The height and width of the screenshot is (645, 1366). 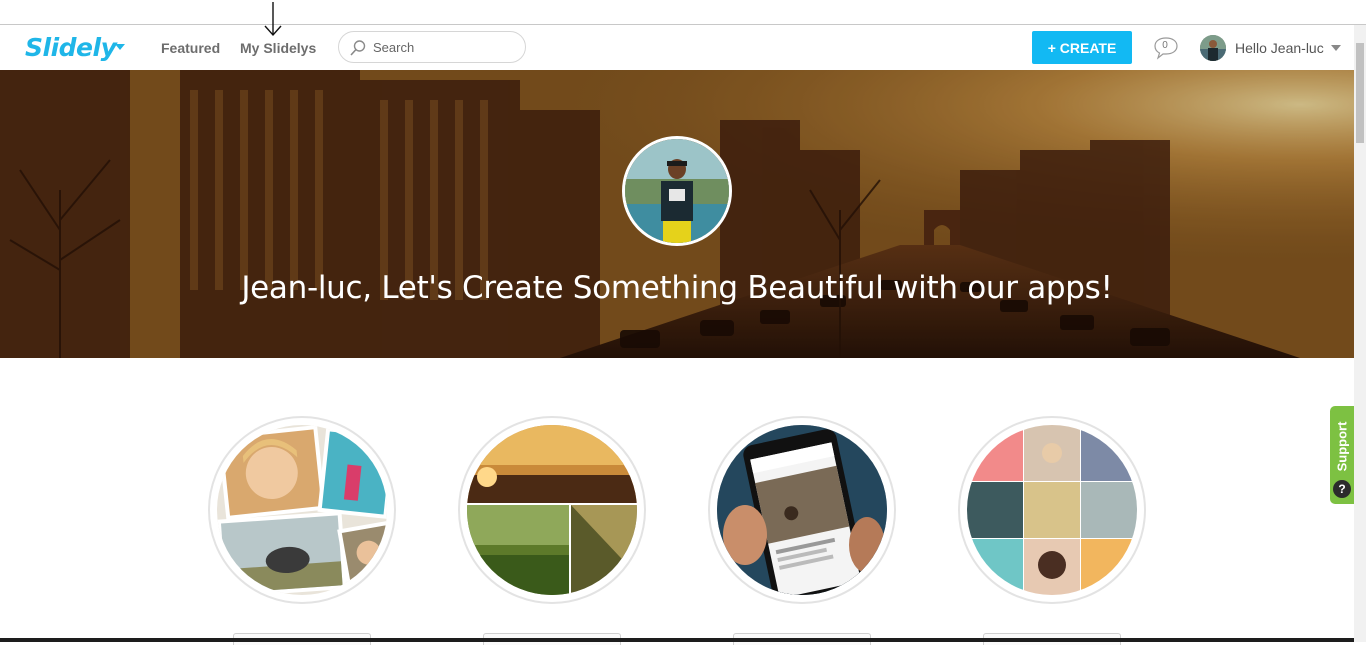 I want to click on support-label: Support, so click(x=1342, y=446).